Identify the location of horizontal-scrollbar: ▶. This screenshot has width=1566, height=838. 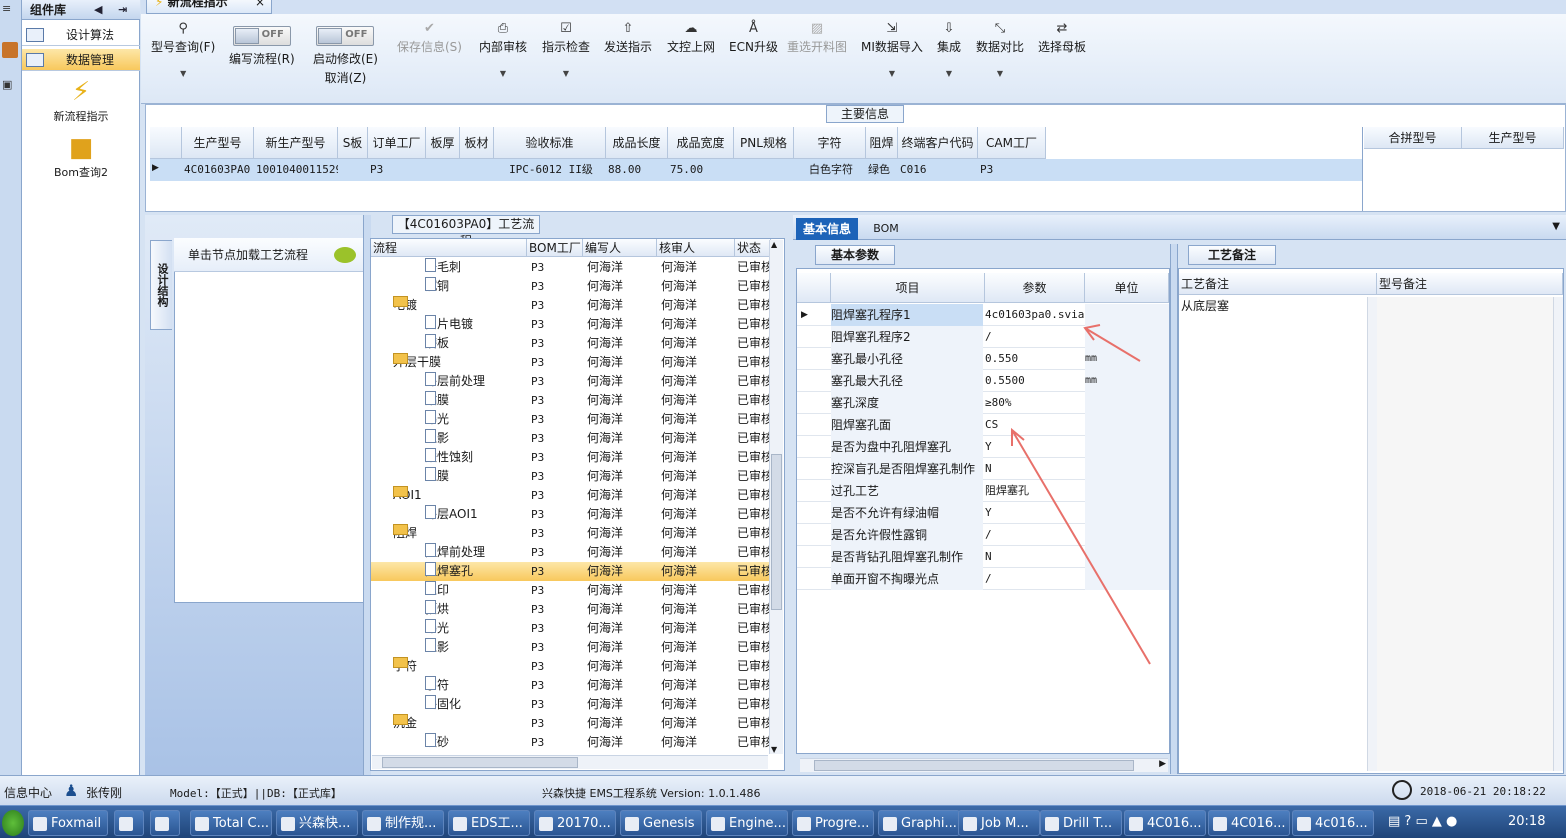
(984, 765).